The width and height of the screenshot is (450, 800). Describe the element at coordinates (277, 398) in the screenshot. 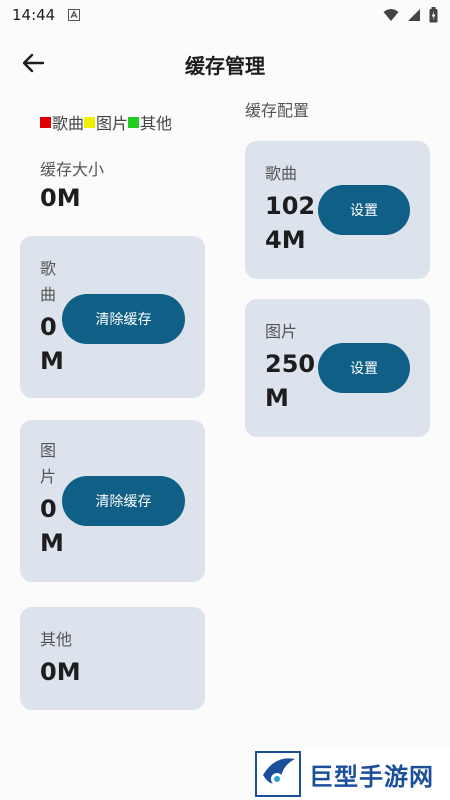

I see `images-config-value-2: M` at that location.